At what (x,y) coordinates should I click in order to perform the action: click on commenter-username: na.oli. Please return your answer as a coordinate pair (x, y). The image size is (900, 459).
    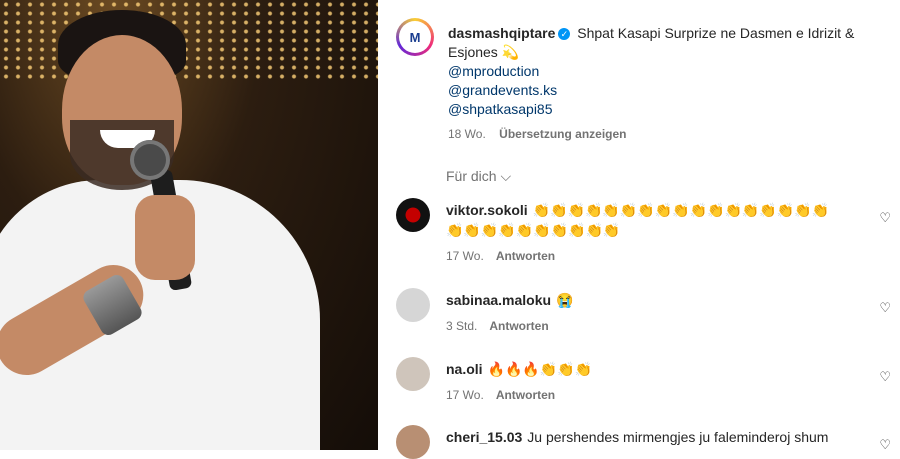
    Looking at the image, I should click on (464, 369).